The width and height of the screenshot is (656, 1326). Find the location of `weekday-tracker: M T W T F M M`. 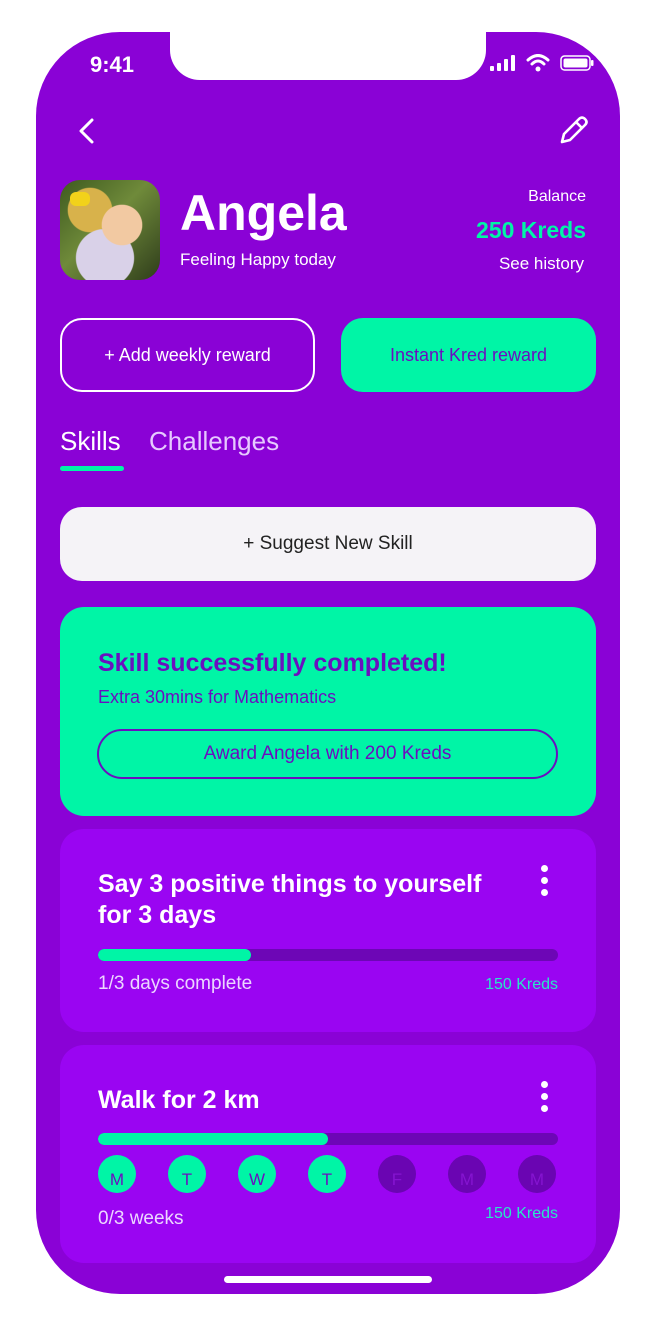

weekday-tracker: M T W T F M M is located at coordinates (327, 1174).